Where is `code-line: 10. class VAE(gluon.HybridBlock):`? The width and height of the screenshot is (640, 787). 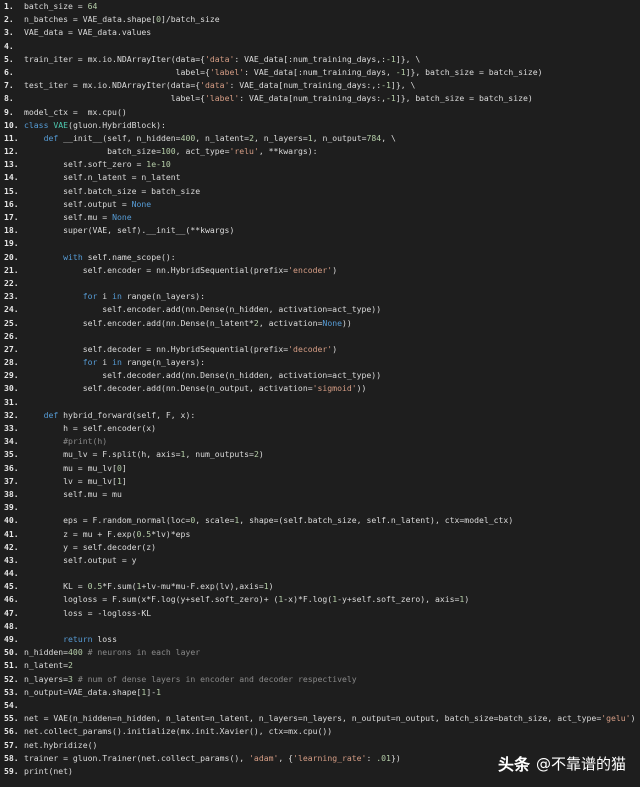
code-line: 10. class VAE(gluon.HybridBlock): is located at coordinates (320, 125).